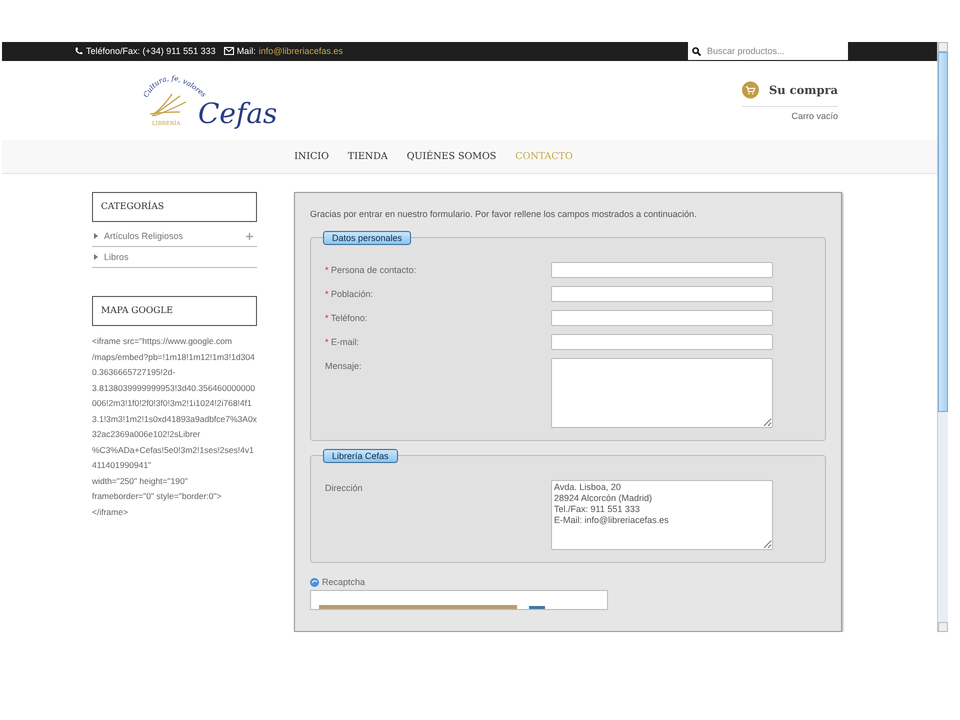 Image resolution: width=960 pixels, height=720 pixels. Describe the element at coordinates (174, 411) in the screenshot. I see `iframe-code-line: 3.8138039999999953!3d40.356460000000006!2m3!1f0!2f0!3f0!3m2!1i1024!2i768!4f13.1!3m3!1m2!1s0xd41893a9adbfce7%3A0x32ac2369a006e102!2sLibrer` at that location.